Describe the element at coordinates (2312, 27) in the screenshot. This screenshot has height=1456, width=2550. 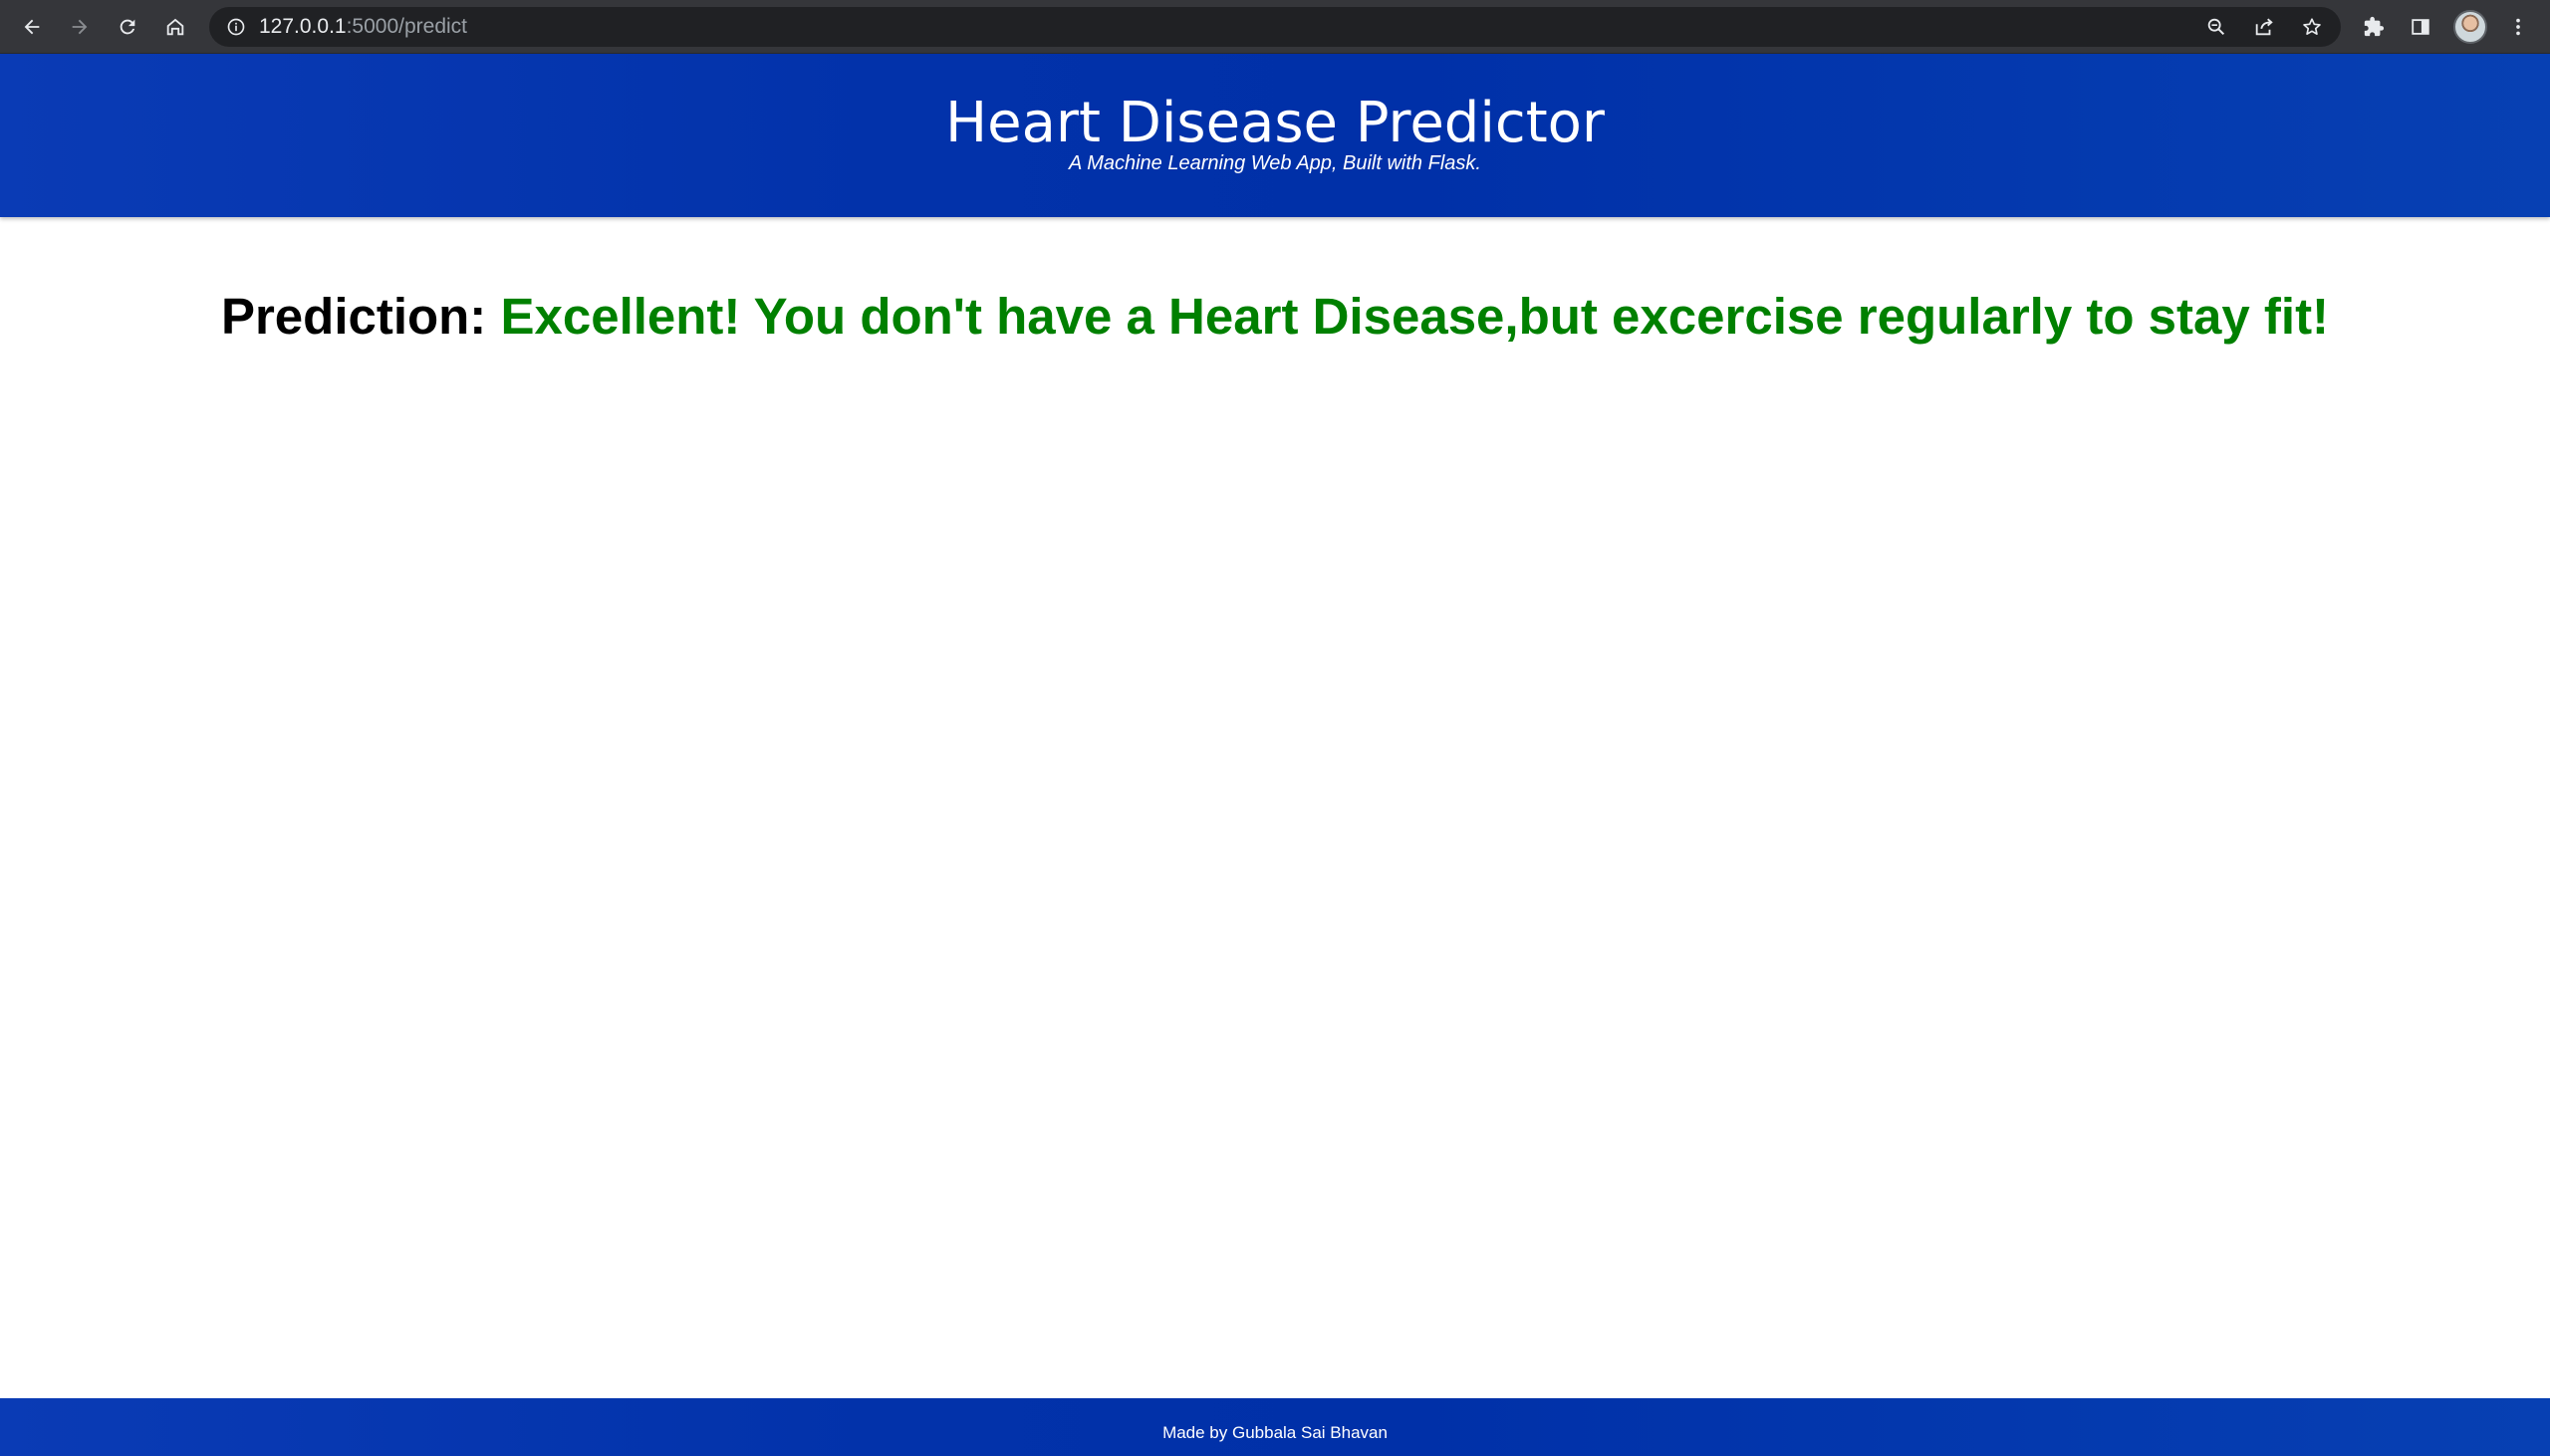
I see `star-icon` at that location.